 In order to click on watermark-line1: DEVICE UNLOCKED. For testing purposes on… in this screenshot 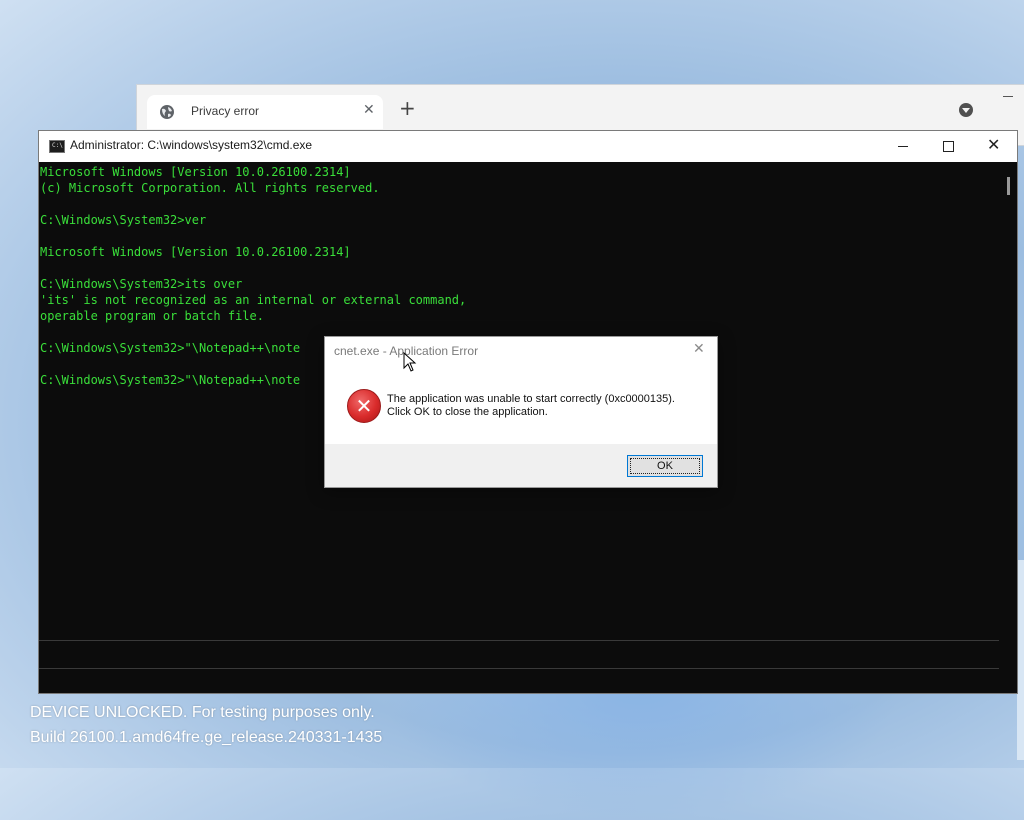, I will do `click(202, 712)`.